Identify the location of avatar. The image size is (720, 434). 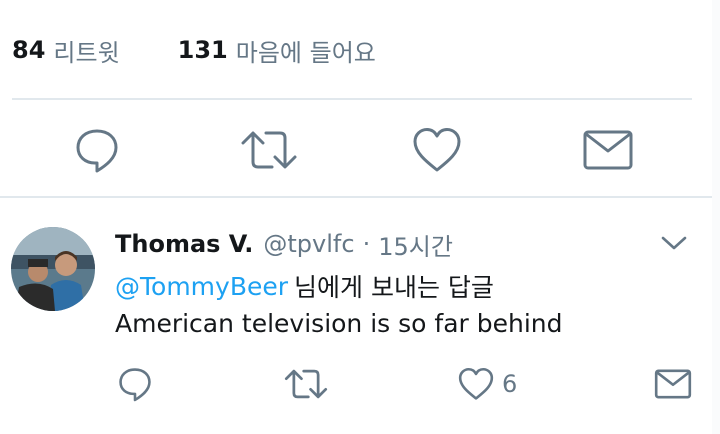
(53, 269).